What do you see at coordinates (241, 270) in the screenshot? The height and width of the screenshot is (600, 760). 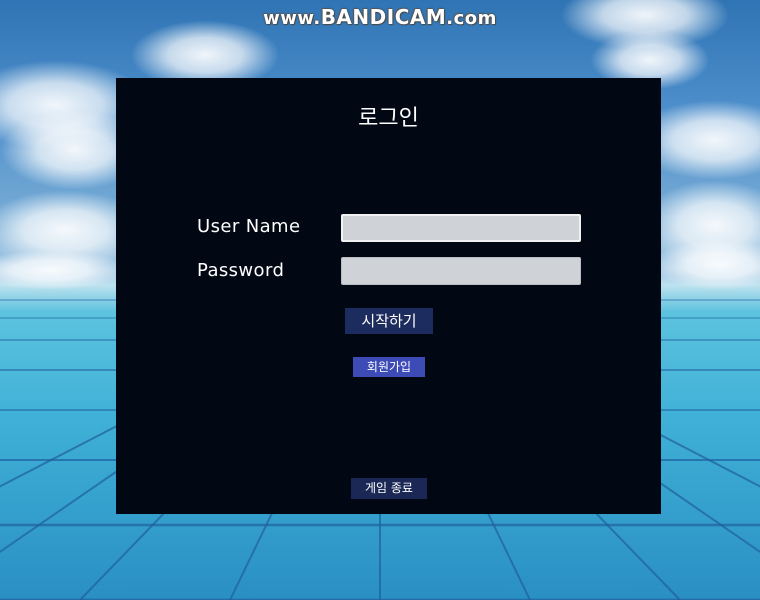 I see `password-label: Password` at bounding box center [241, 270].